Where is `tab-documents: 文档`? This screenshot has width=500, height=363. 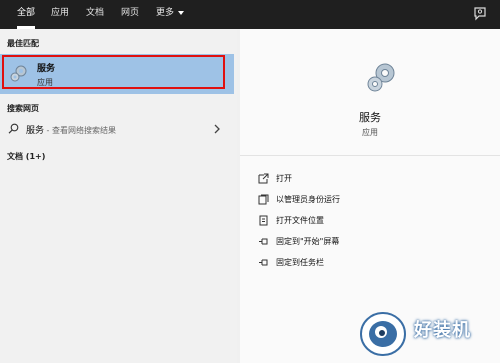
tab-documents: 文档 is located at coordinates (95, 14).